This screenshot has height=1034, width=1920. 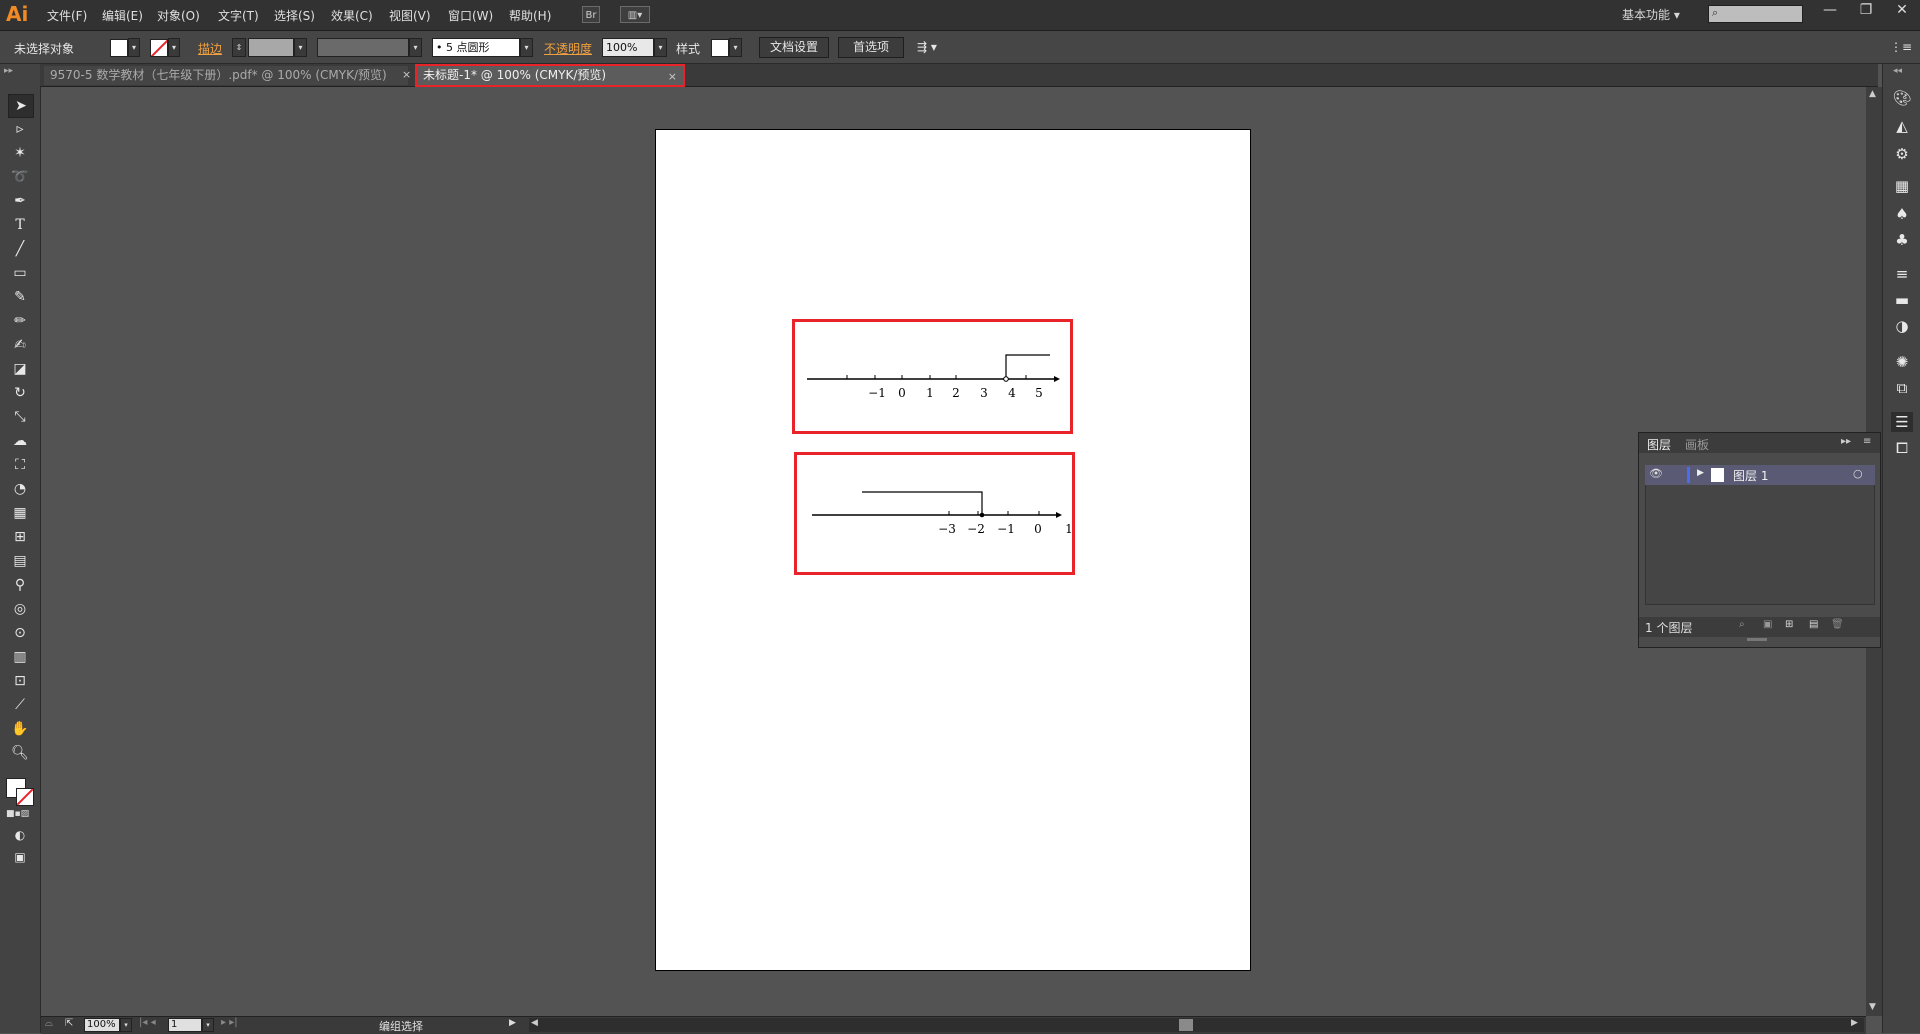 I want to click on new-layer-icon: ▤, so click(x=1813, y=624).